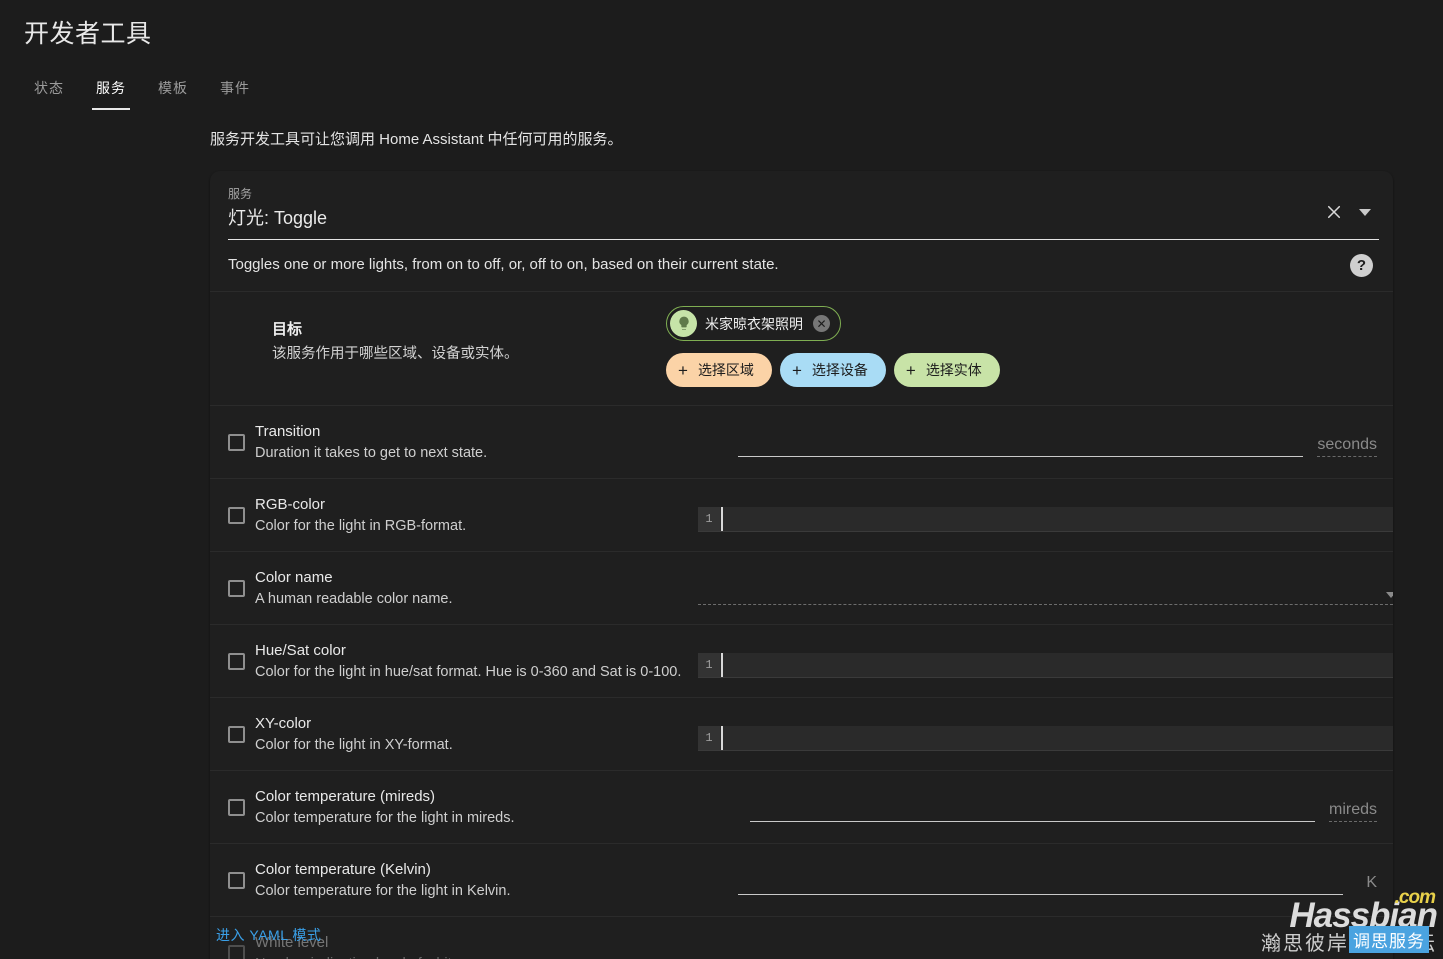  What do you see at coordinates (268, 935) in the screenshot?
I see `yaml-mode-link: 进入 YAML 模式` at bounding box center [268, 935].